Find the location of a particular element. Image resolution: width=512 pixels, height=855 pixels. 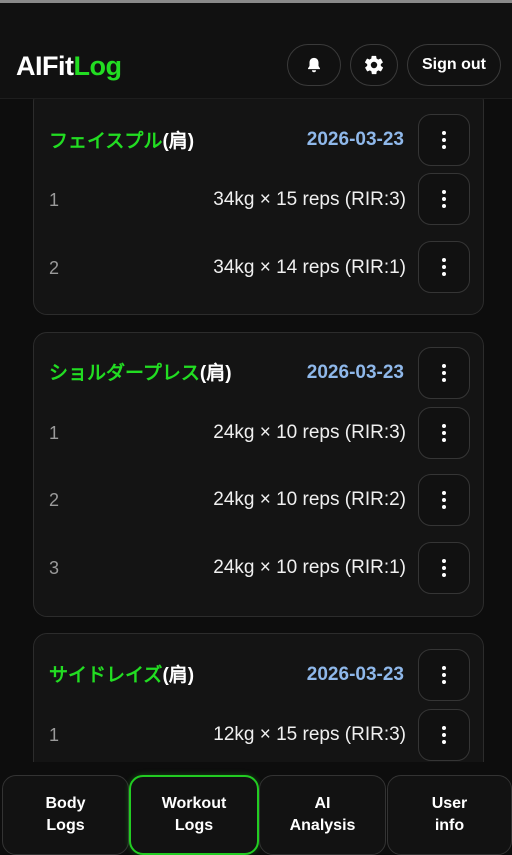

tab-body-logs: Body Logs is located at coordinates (65, 815).